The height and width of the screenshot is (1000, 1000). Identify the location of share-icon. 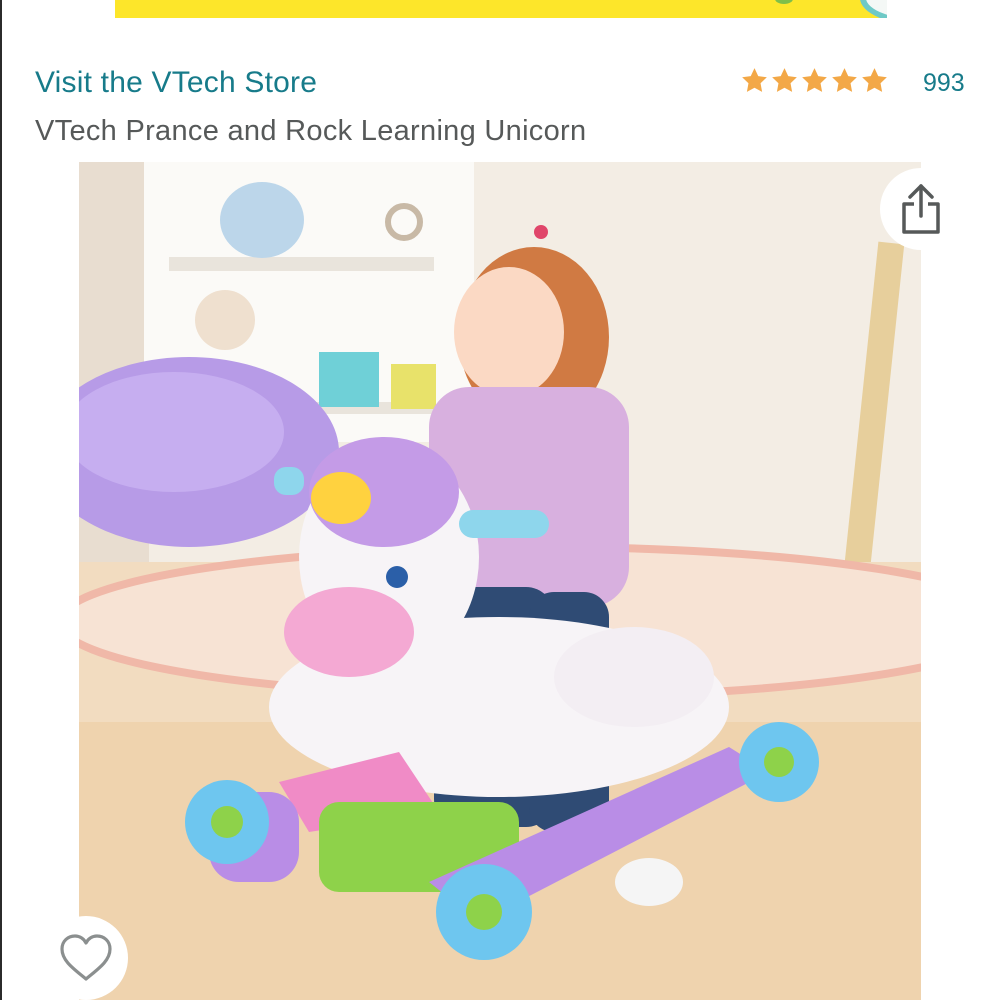
(921, 209).